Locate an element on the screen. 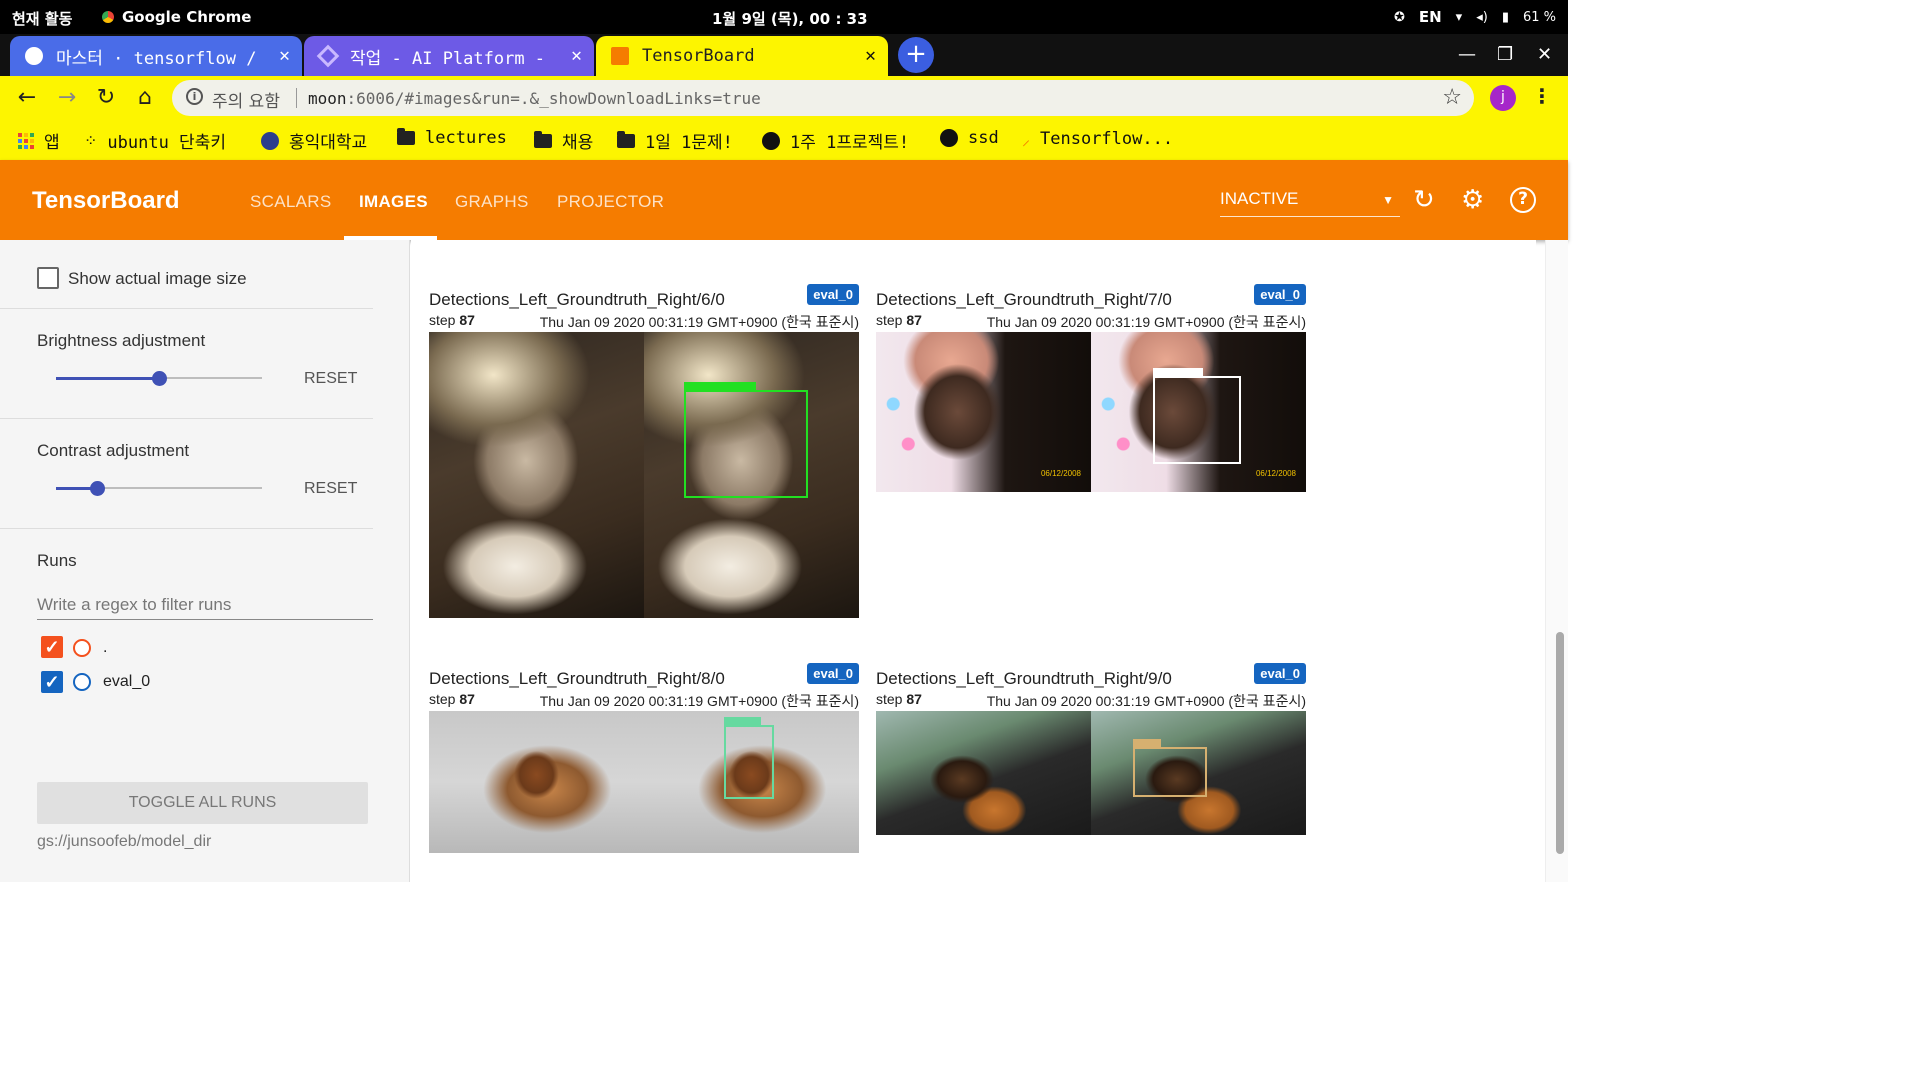 Image resolution: width=1920 pixels, height=1080 pixels. profile-avatar: j is located at coordinates (1503, 98).